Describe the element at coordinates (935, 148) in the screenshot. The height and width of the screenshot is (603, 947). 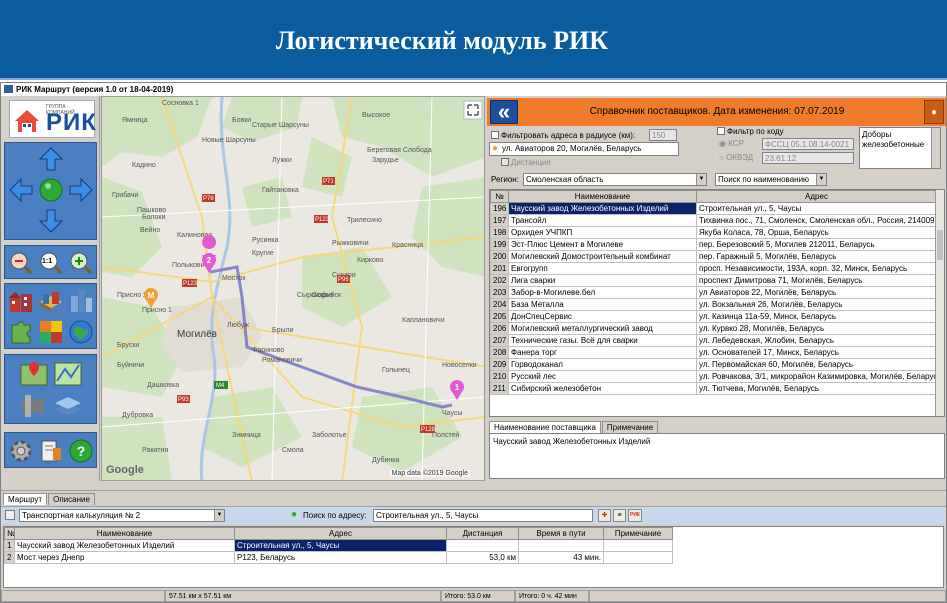
I see `category-scrollbar` at that location.